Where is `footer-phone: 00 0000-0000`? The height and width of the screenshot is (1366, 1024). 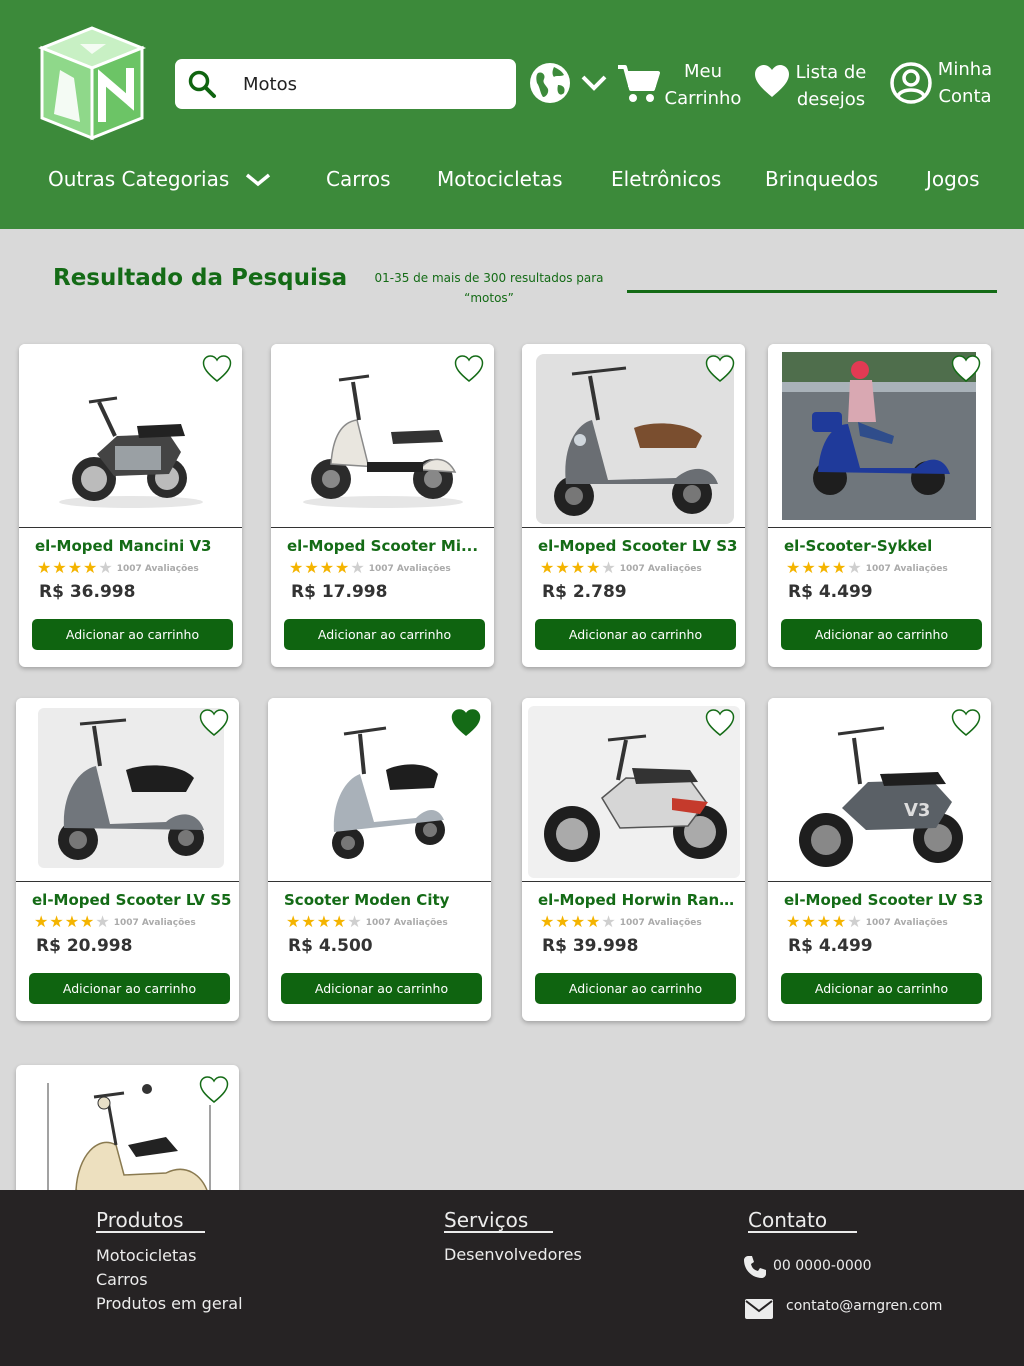 footer-phone: 00 0000-0000 is located at coordinates (822, 1266).